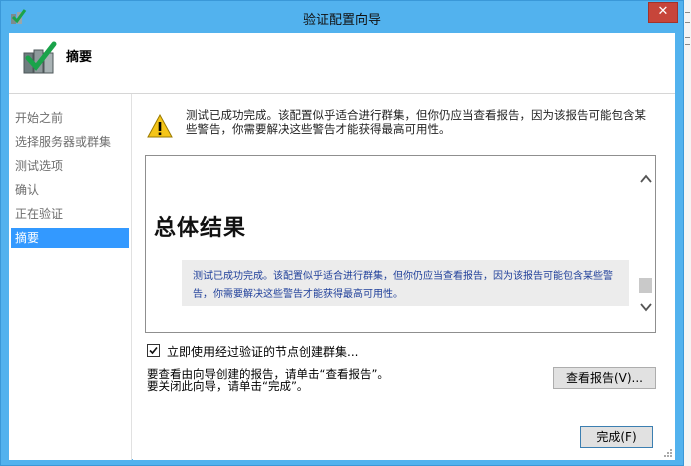  I want to click on nav-item-testing-options: 测试选项, so click(70, 166).